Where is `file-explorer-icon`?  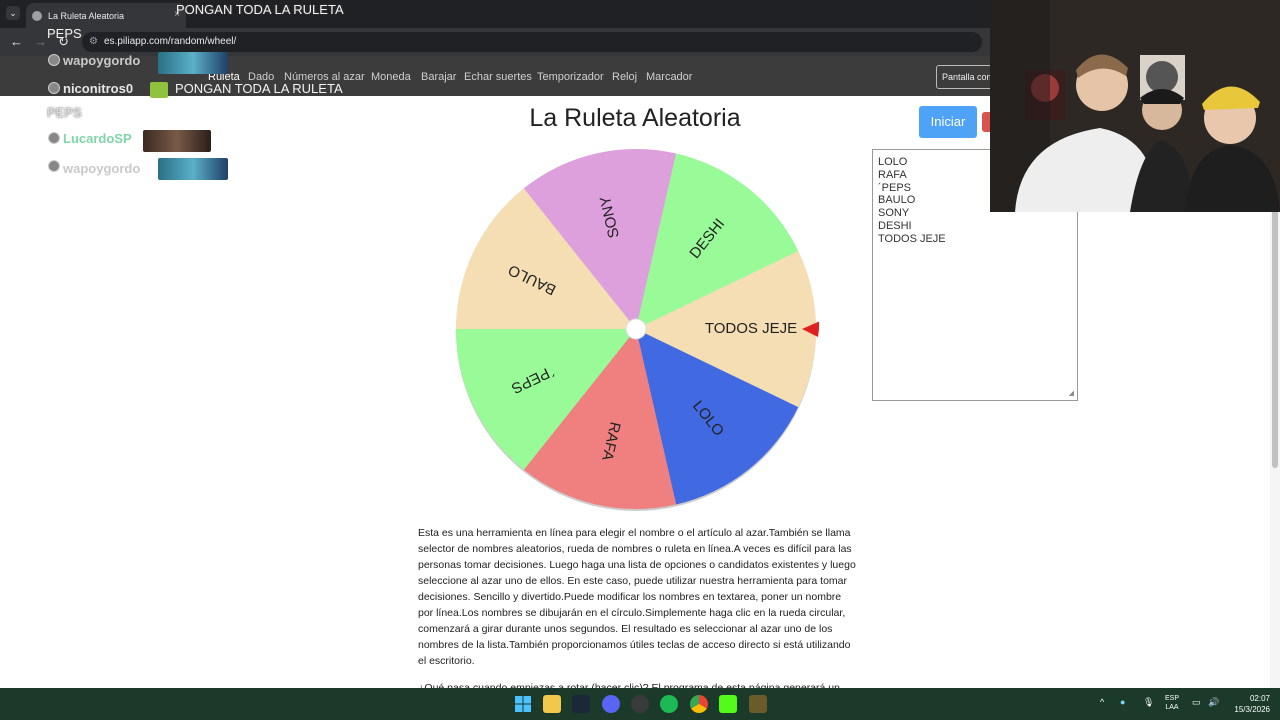 file-explorer-icon is located at coordinates (552, 704).